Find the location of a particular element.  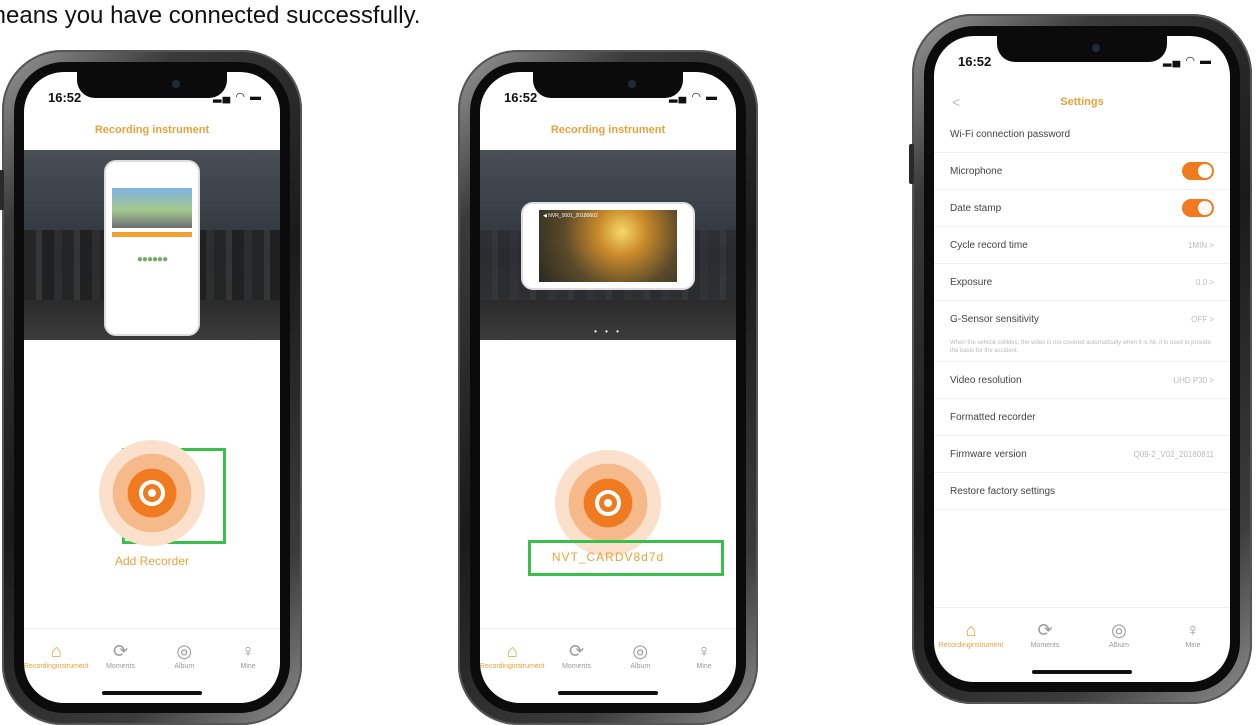

intro-banner: ●●●●●● • • • is located at coordinates (152, 245).